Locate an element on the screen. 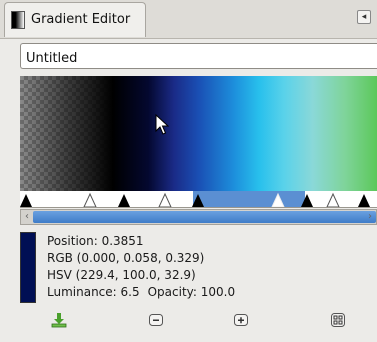  rgb-readout: RGB (0.000, 0.058, 0.329) is located at coordinates (126, 258).